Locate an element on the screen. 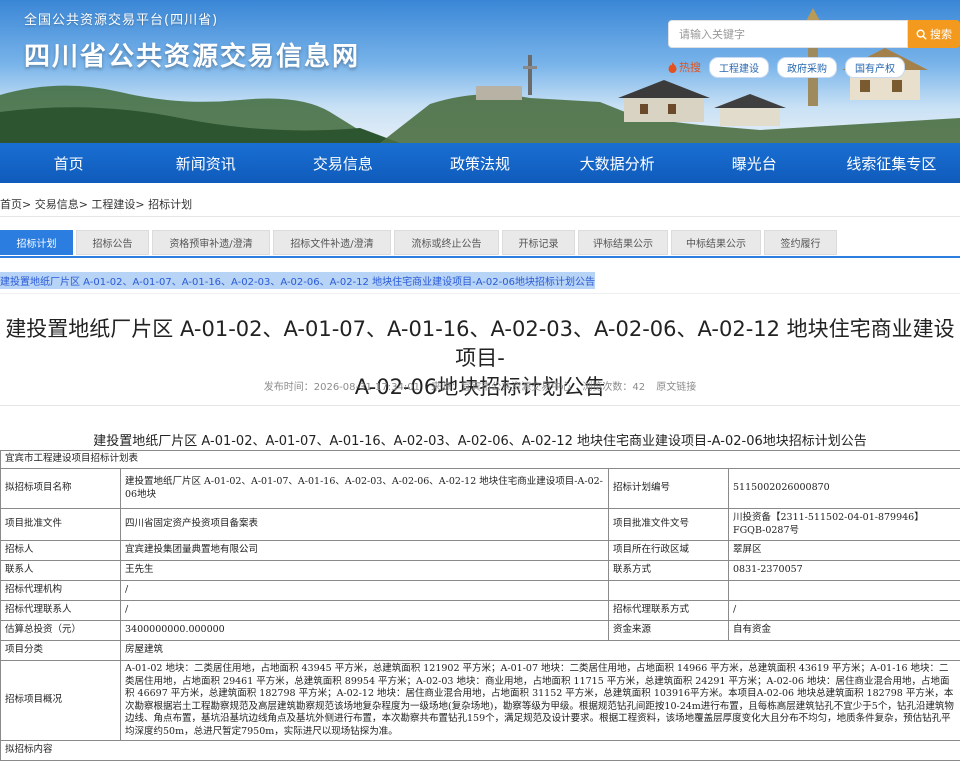 The width and height of the screenshot is (960, 777). table-row: 估算总投资（元） 3400000000.000000 资金来源 自有资金 is located at coordinates (480, 630).